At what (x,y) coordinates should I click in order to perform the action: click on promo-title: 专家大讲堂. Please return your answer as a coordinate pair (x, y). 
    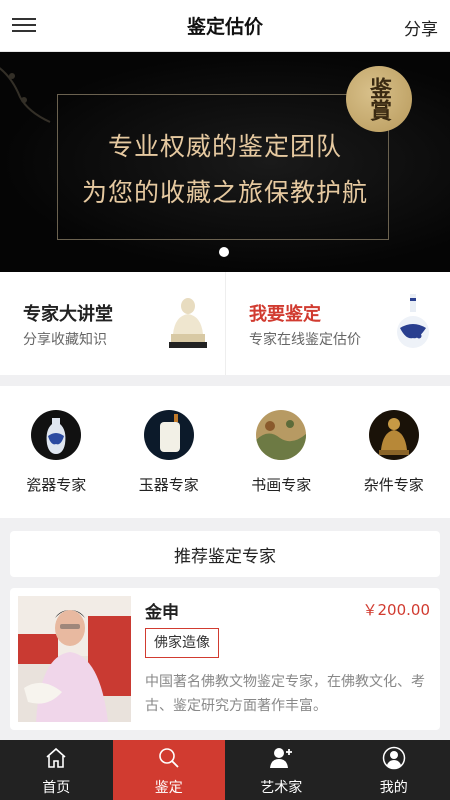
    Looking at the image, I should click on (68, 314).